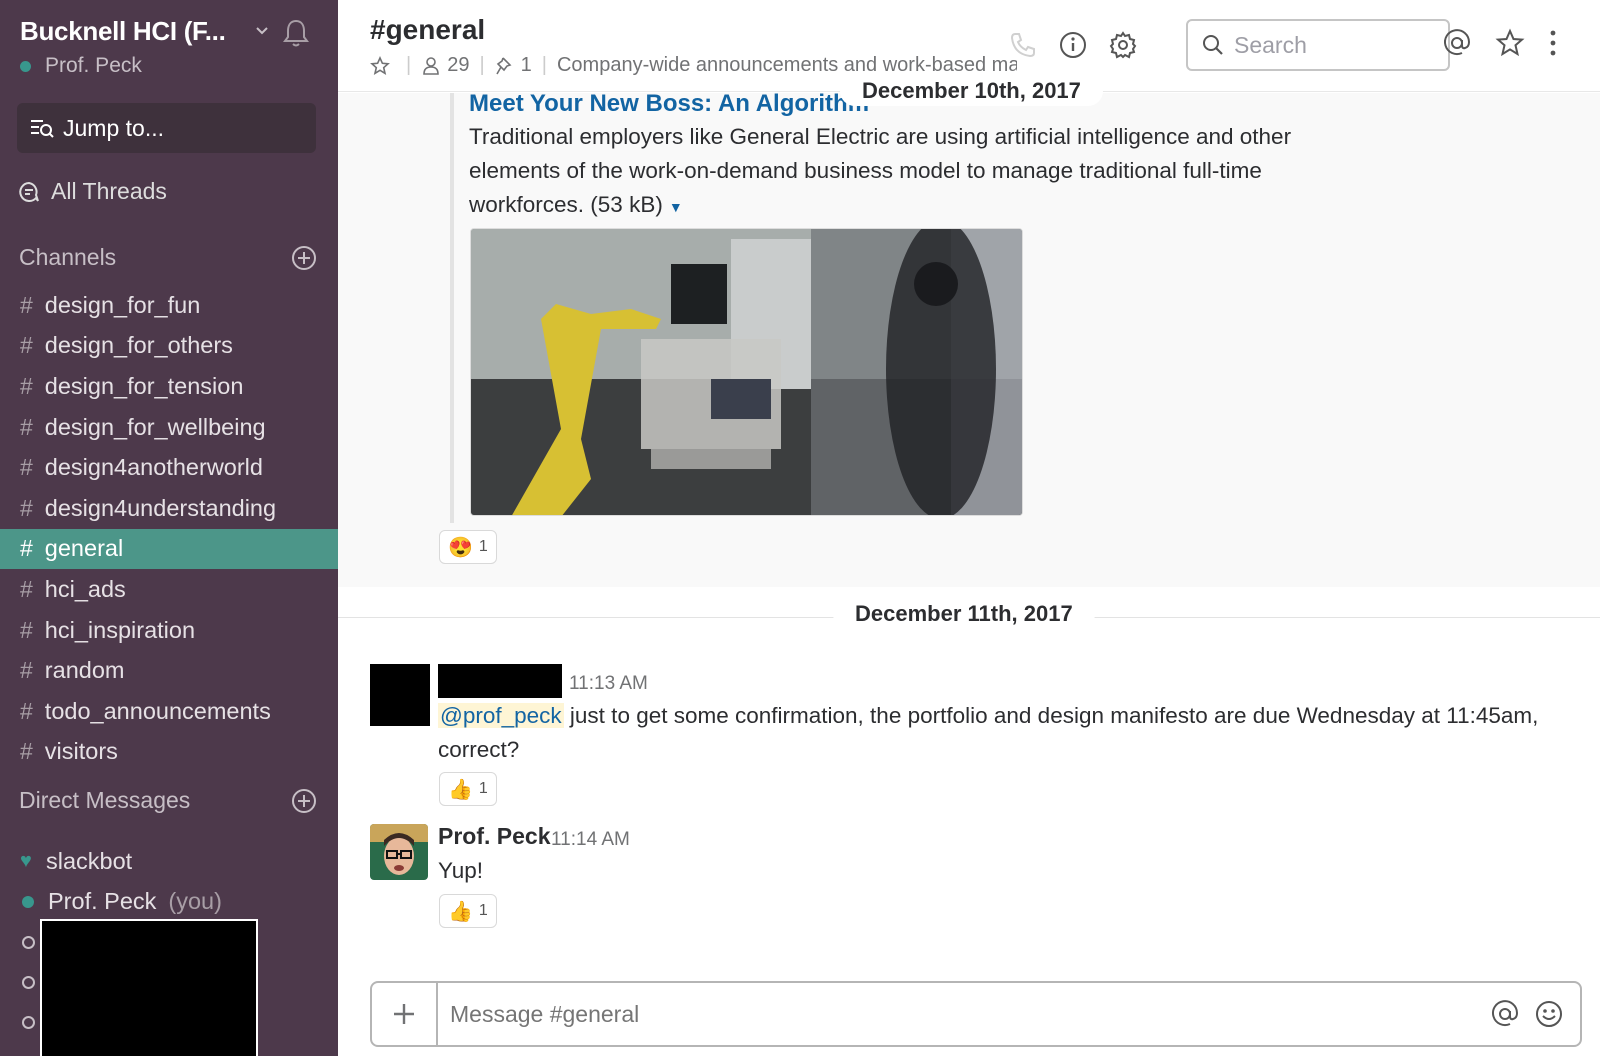 The width and height of the screenshot is (1600, 1056). Describe the element at coordinates (81, 751) in the screenshot. I see `channel-name: visitors` at that location.